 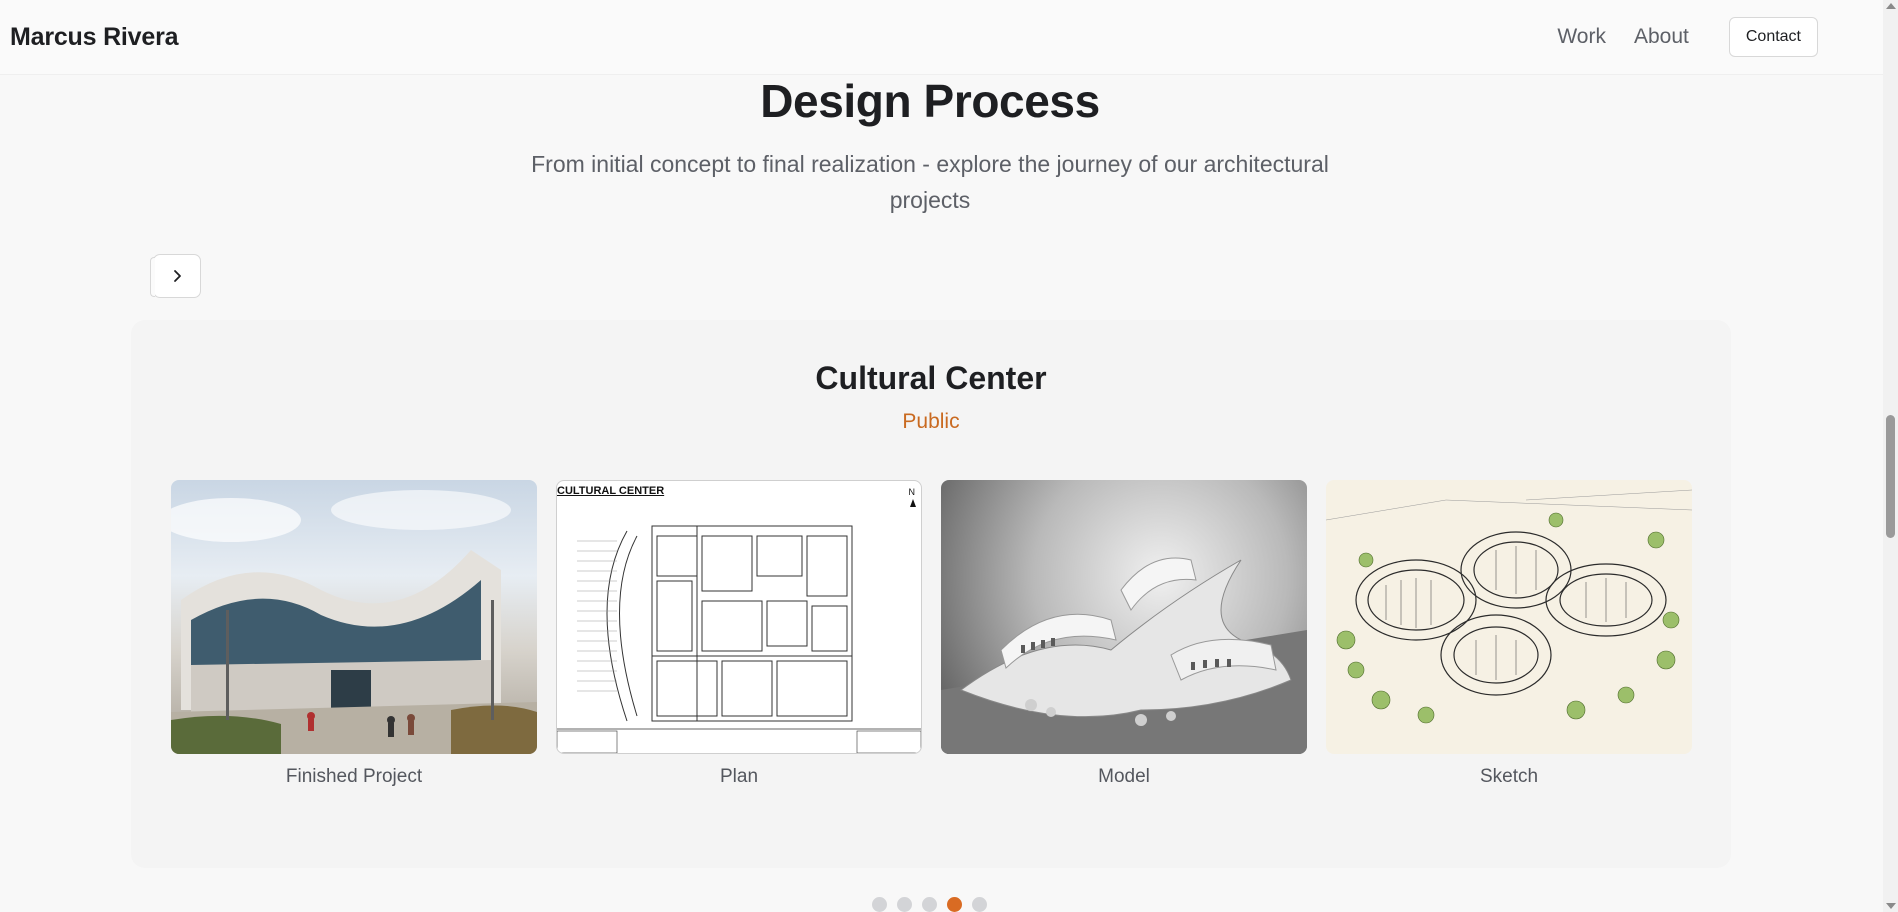 What do you see at coordinates (1891, 906) in the screenshot?
I see `scroll-down-arrow-icon` at bounding box center [1891, 906].